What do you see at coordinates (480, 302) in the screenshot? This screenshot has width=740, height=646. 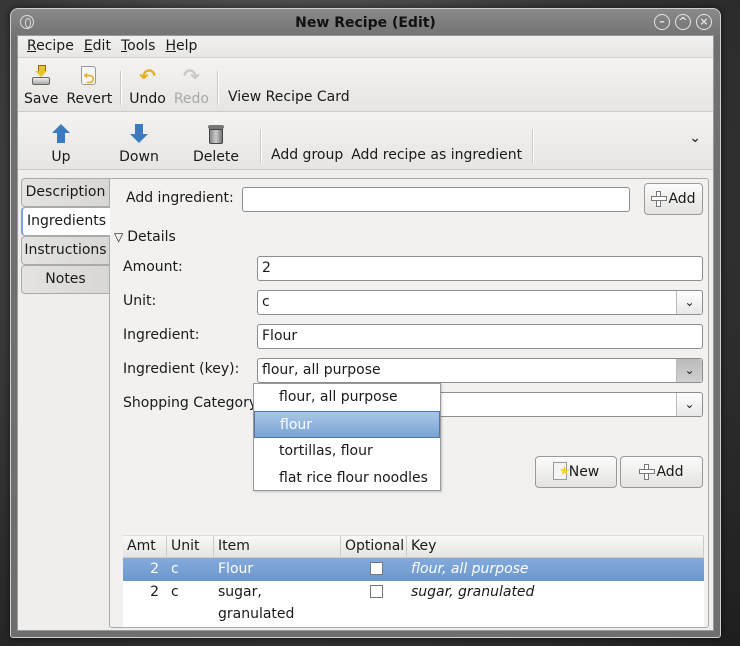 I see `unit-combo: c ⌄` at bounding box center [480, 302].